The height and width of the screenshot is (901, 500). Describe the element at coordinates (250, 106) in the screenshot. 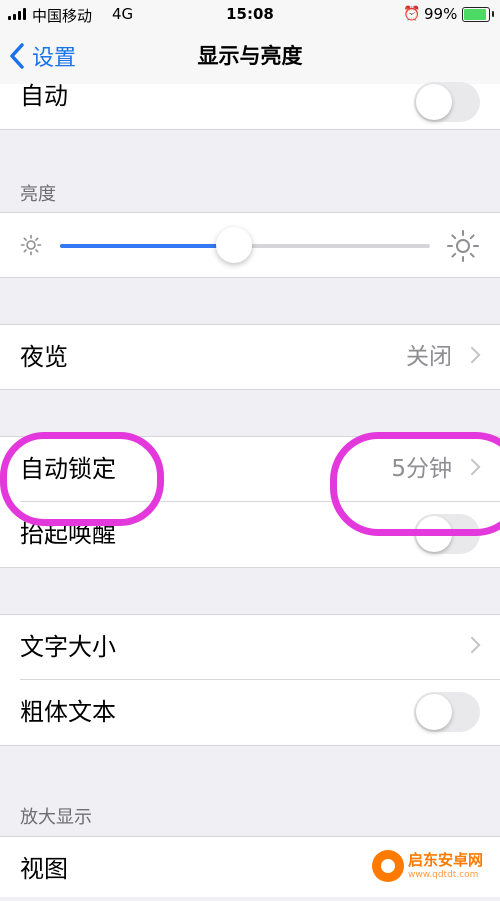

I see `appearance-group: 自动` at that location.